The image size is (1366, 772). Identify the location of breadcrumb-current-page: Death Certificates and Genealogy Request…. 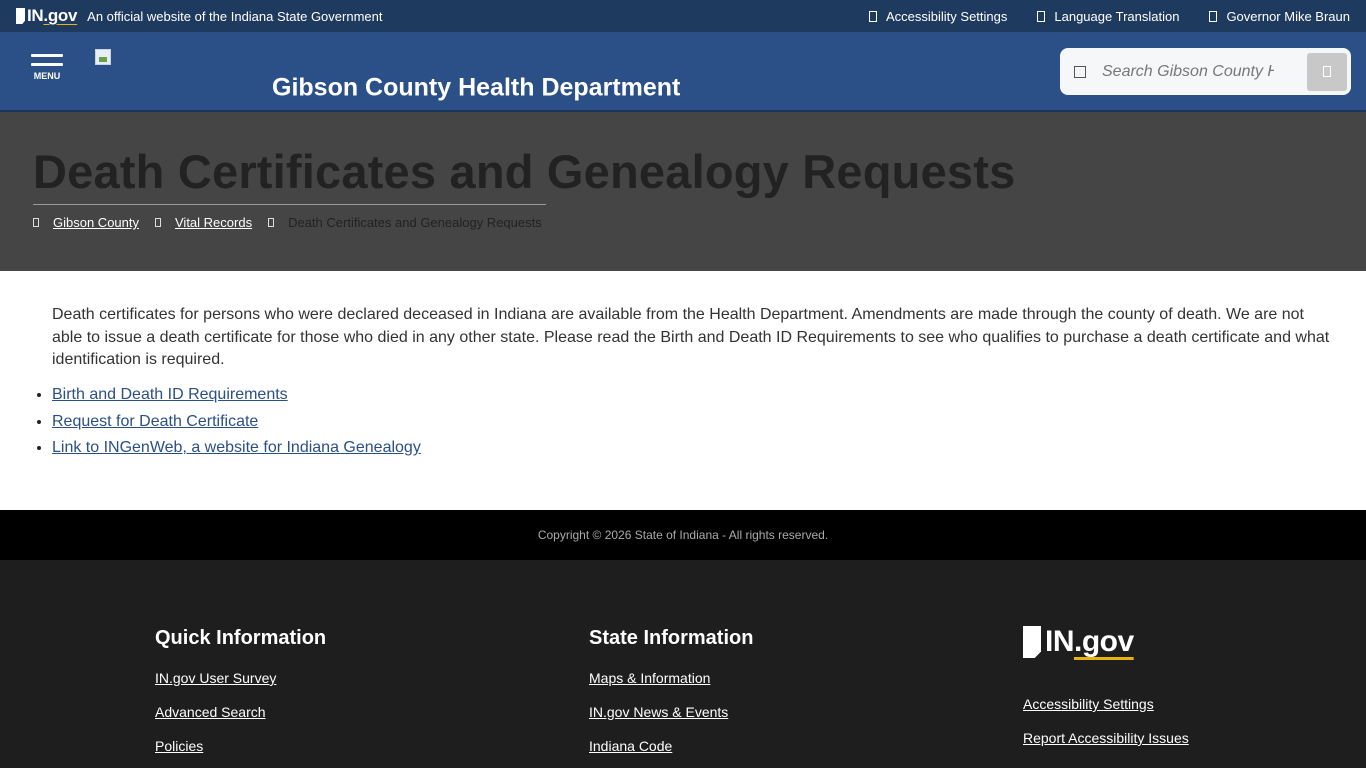
(415, 222).